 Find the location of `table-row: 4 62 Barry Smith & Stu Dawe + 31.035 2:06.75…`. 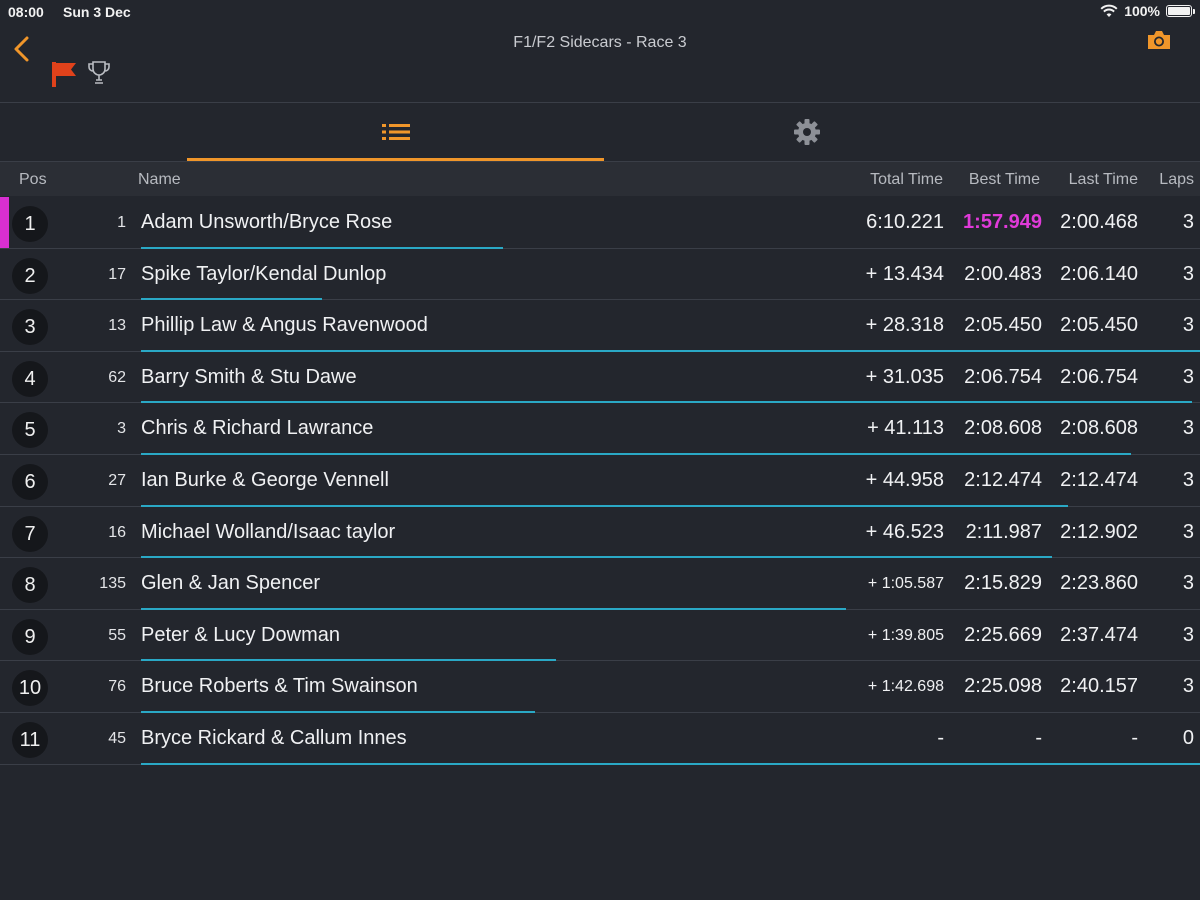

table-row: 4 62 Barry Smith & Stu Dawe + 31.035 2:06.75… is located at coordinates (600, 378).